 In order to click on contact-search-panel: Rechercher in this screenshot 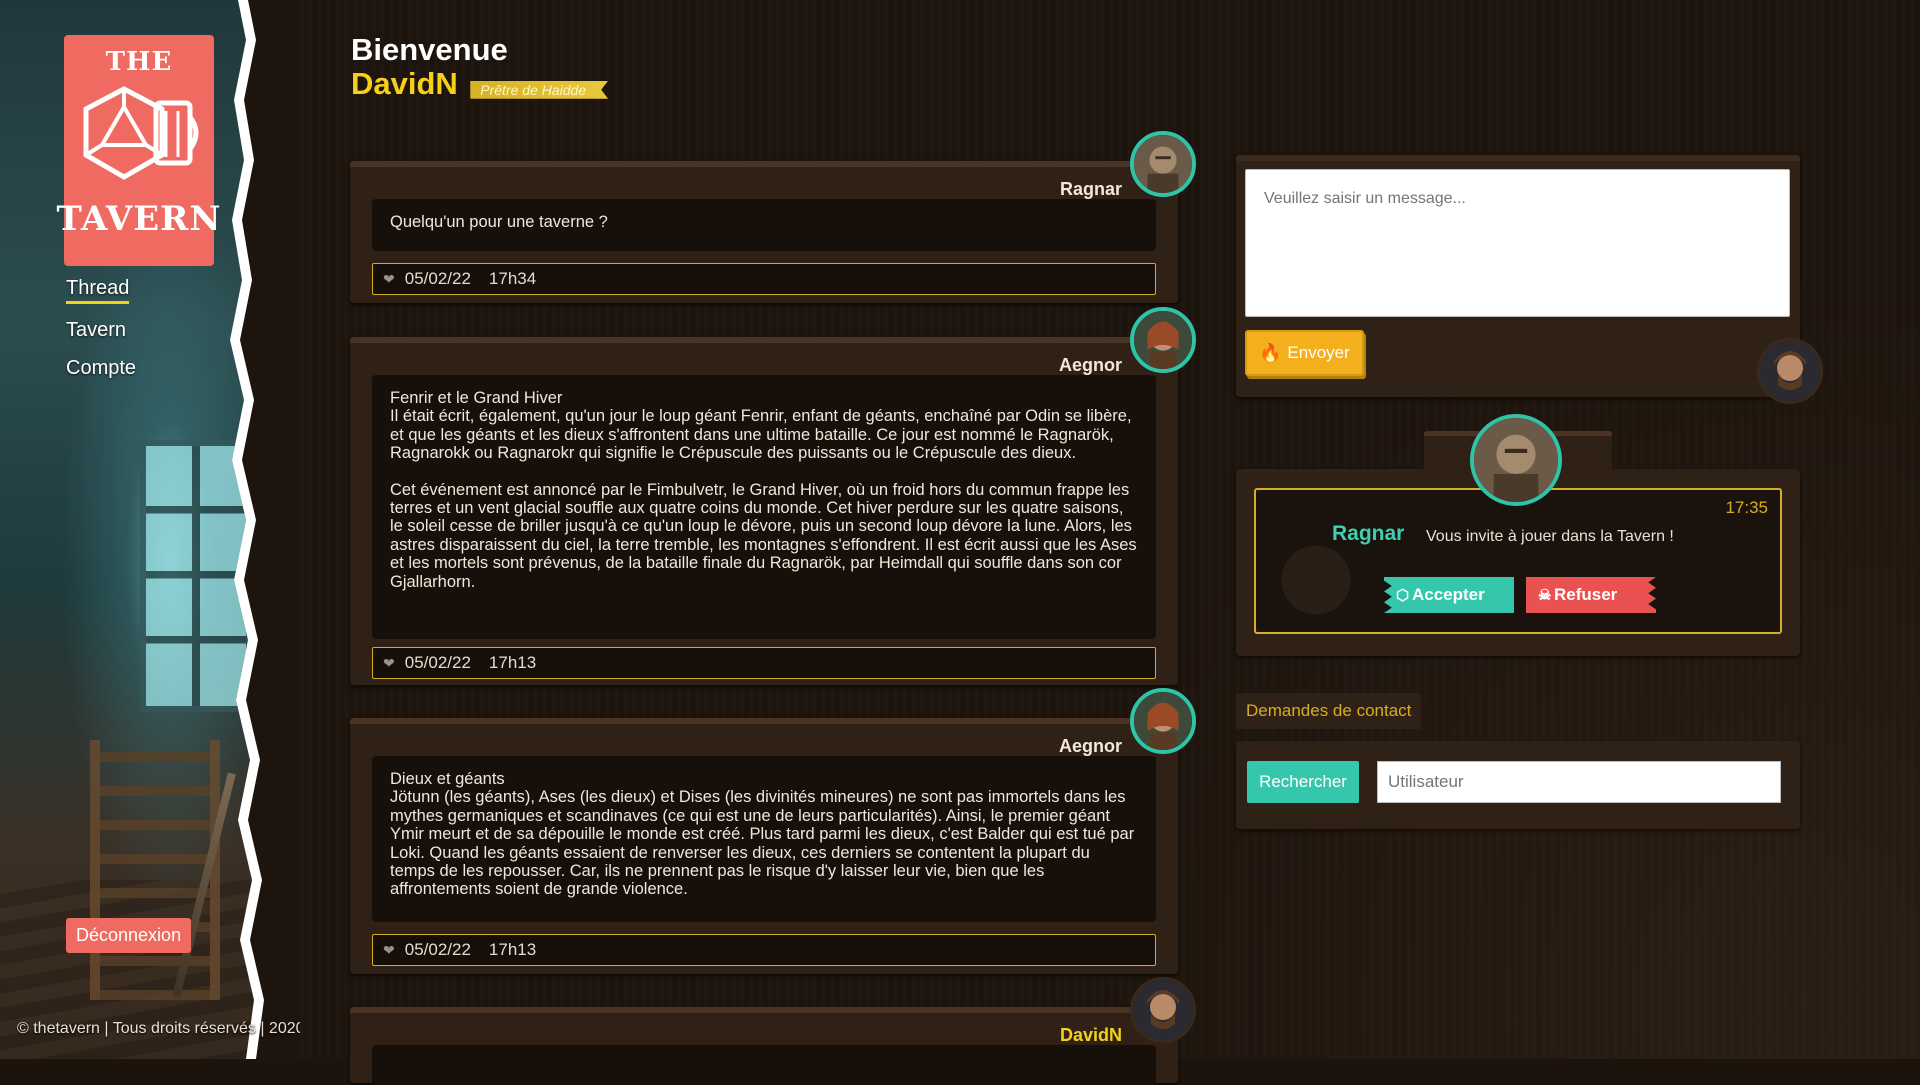, I will do `click(1518, 785)`.